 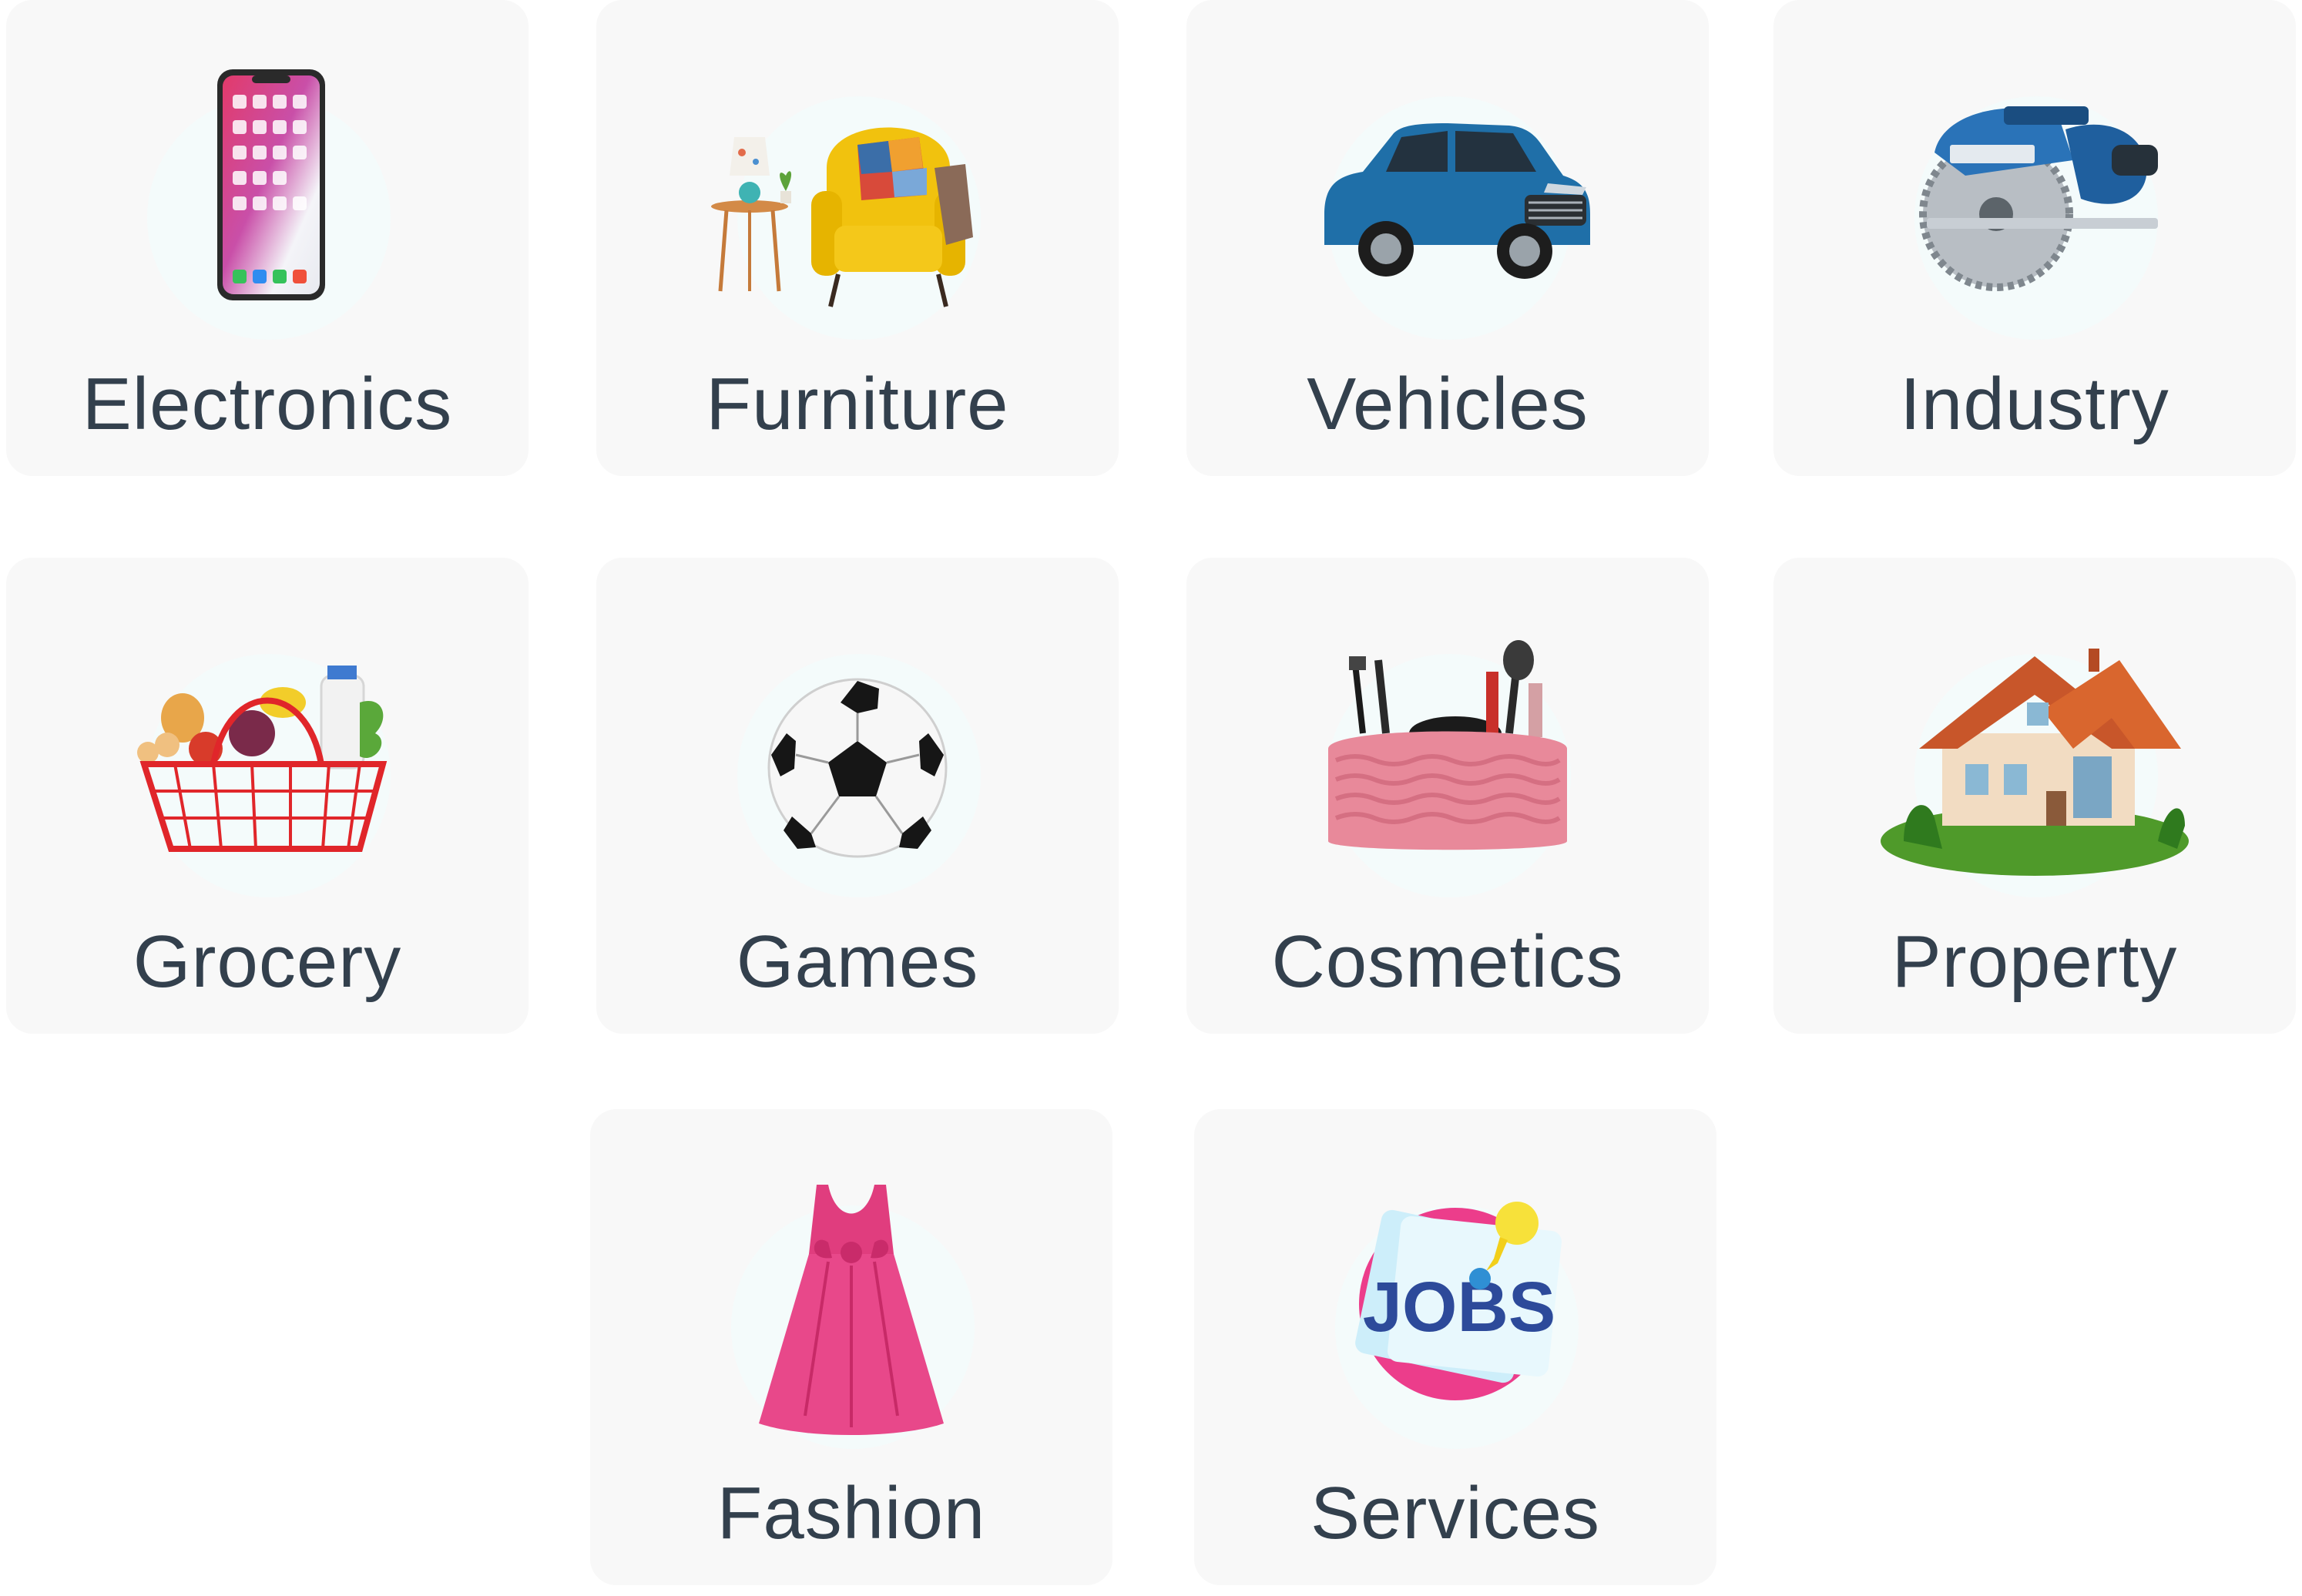 I want to click on category-card-furniture: Furniture, so click(x=858, y=238).